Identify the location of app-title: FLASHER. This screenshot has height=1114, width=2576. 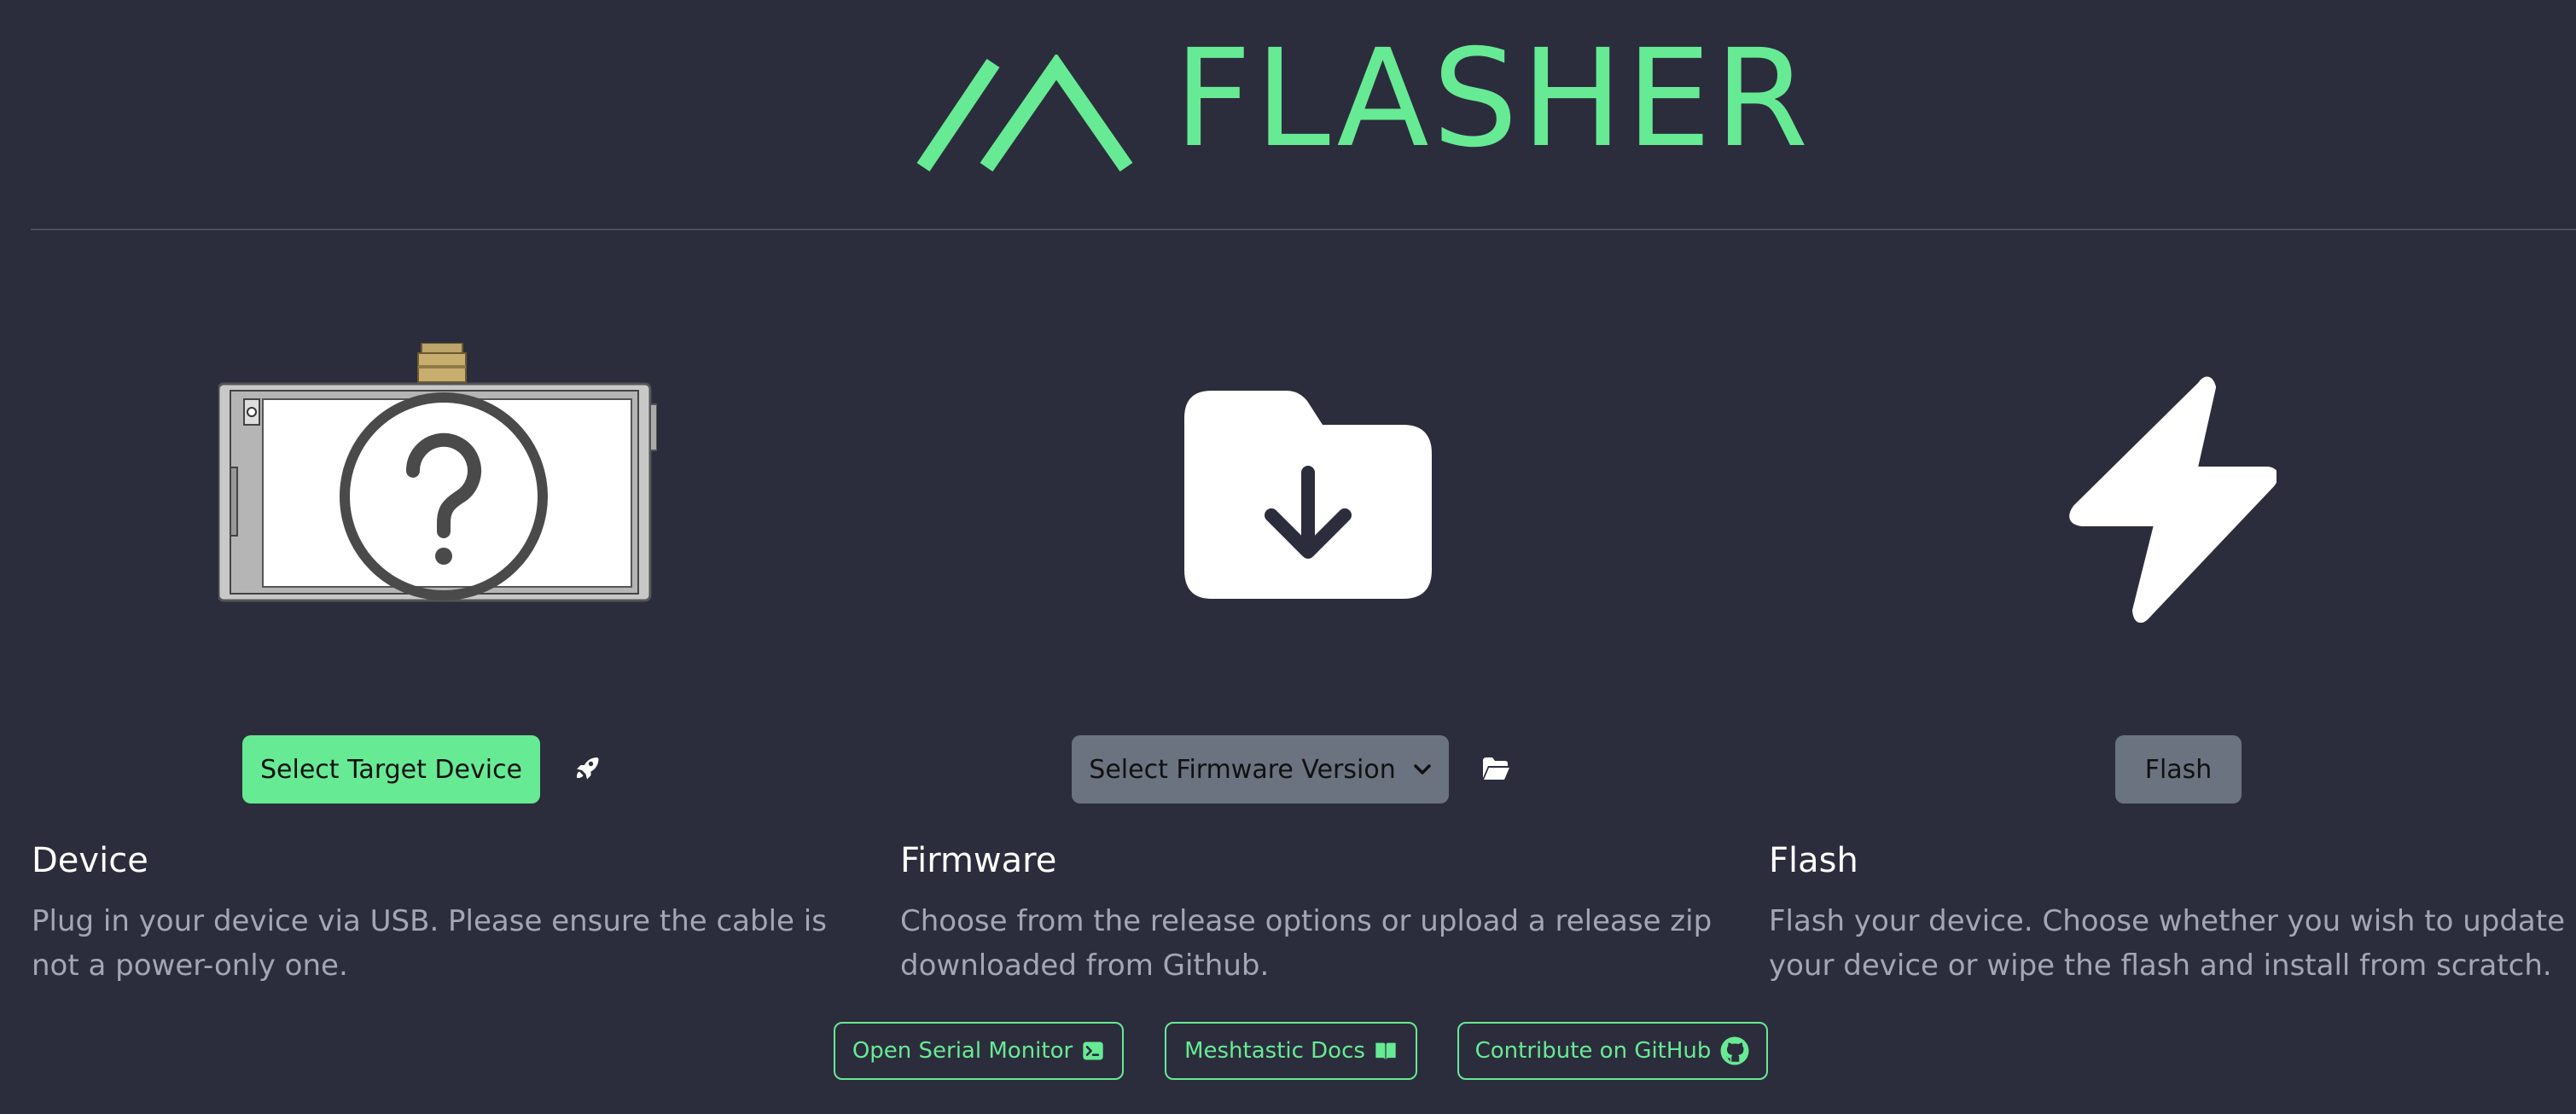
(1493, 99).